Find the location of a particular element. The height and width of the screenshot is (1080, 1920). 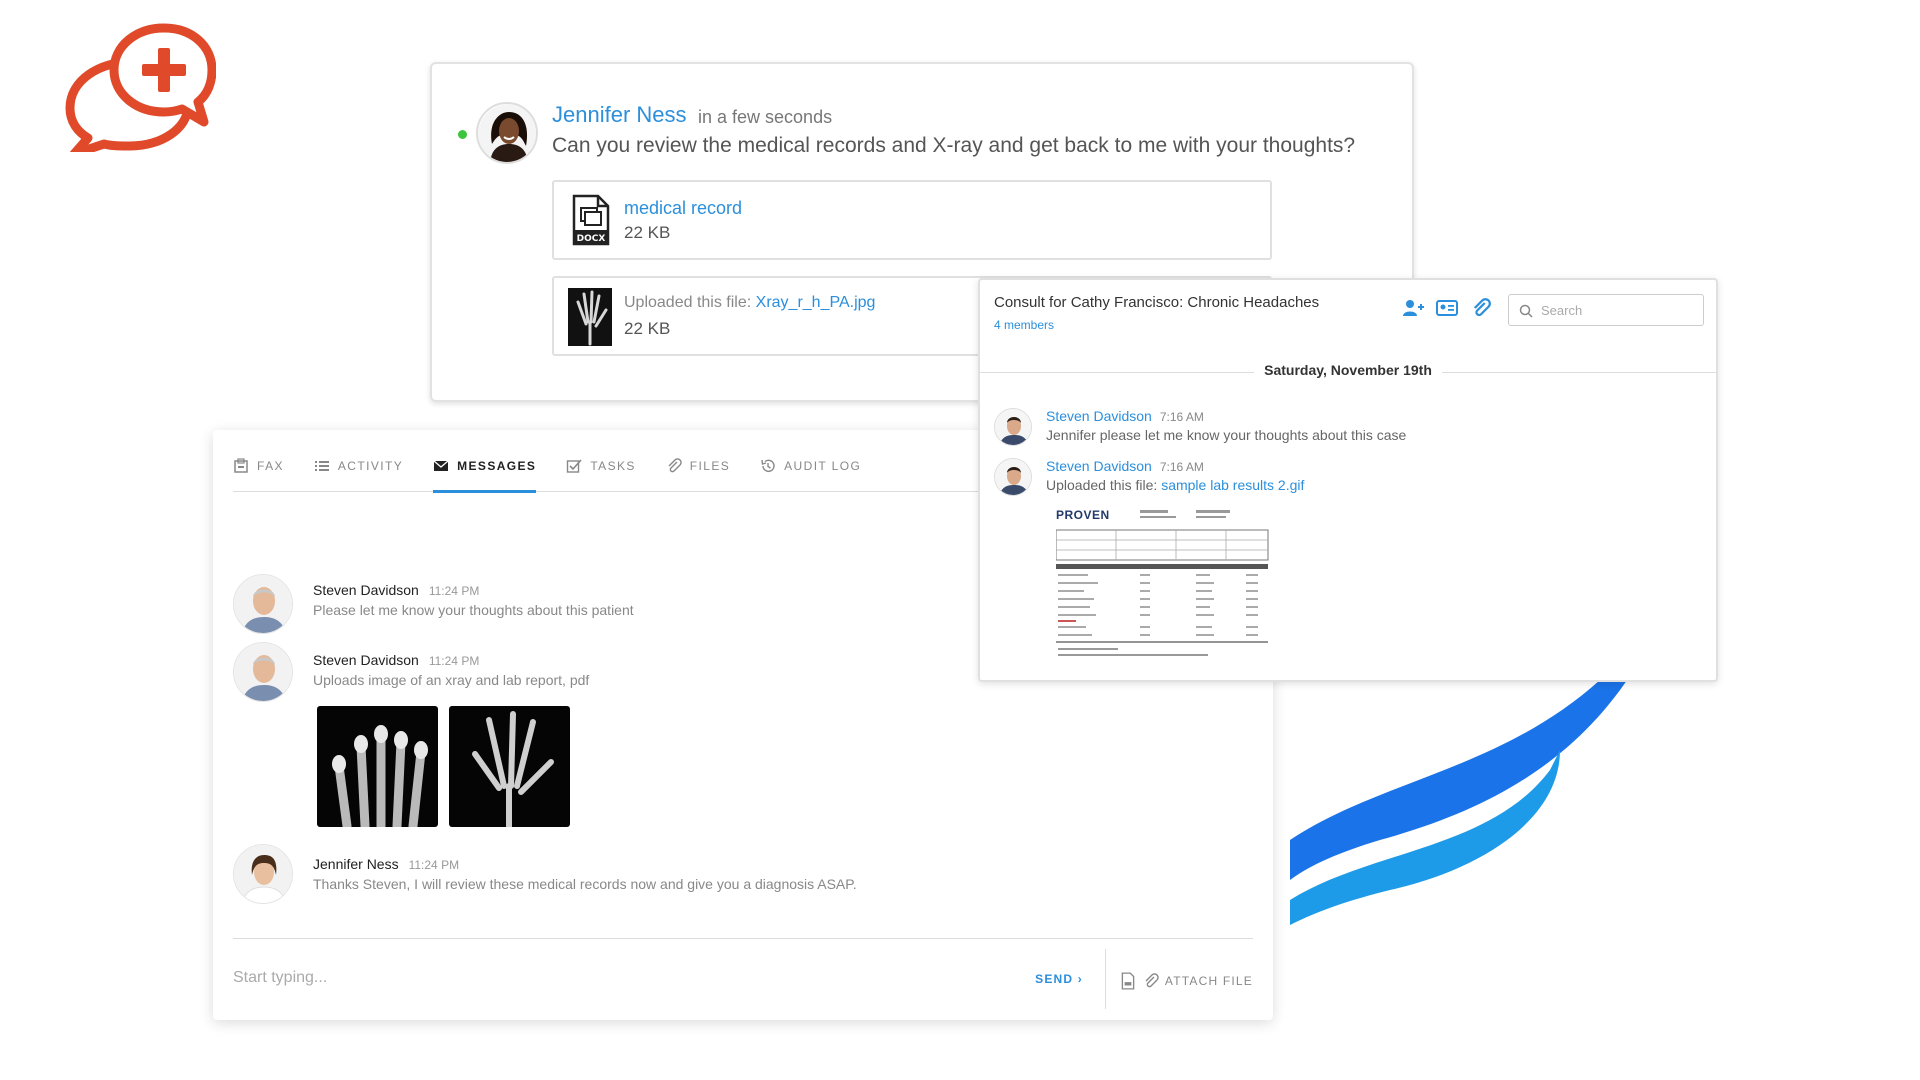

search-input: Search is located at coordinates (1561, 310).